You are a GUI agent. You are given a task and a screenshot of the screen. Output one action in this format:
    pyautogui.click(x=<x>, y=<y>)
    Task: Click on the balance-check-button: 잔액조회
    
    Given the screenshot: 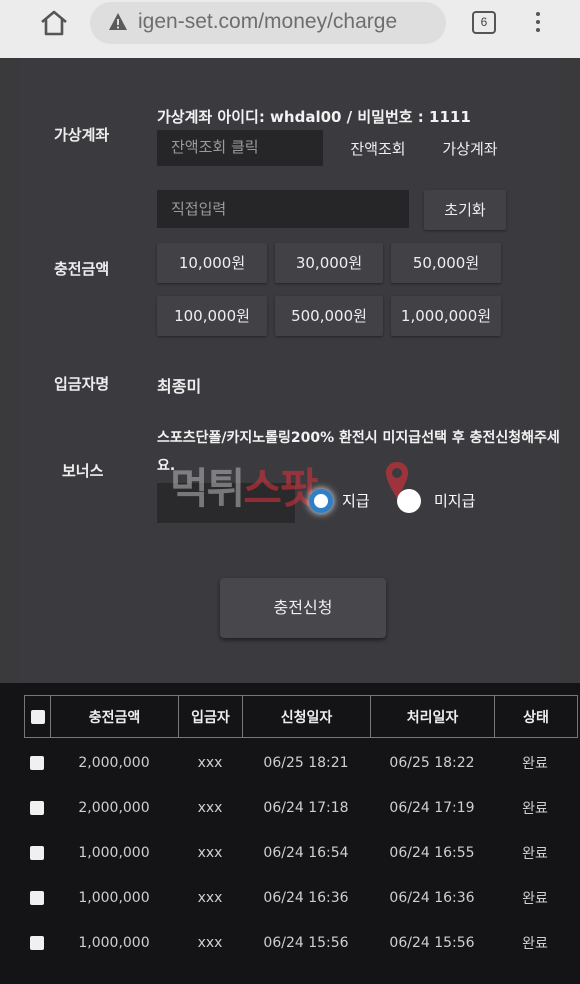 What is the action you would take?
    pyautogui.click(x=378, y=149)
    